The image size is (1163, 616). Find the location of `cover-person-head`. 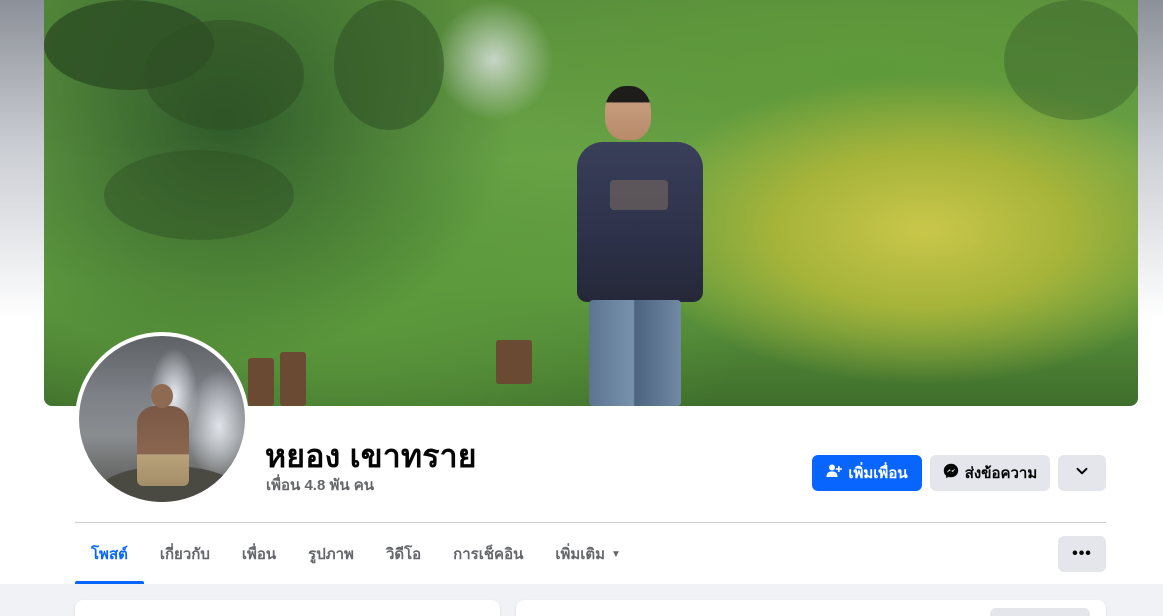

cover-person-head is located at coordinates (628, 113).